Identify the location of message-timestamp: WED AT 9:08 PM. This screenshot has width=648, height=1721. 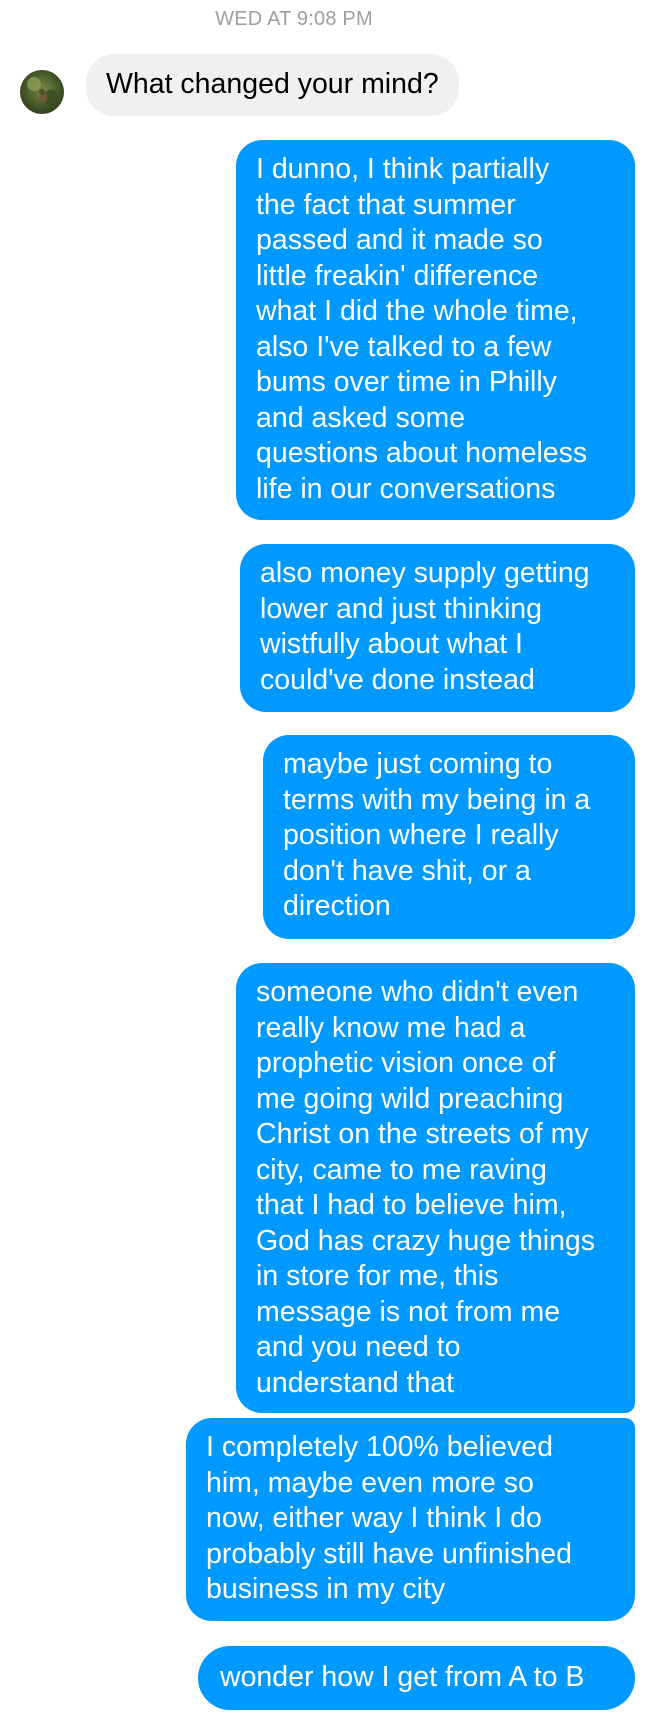
(294, 19).